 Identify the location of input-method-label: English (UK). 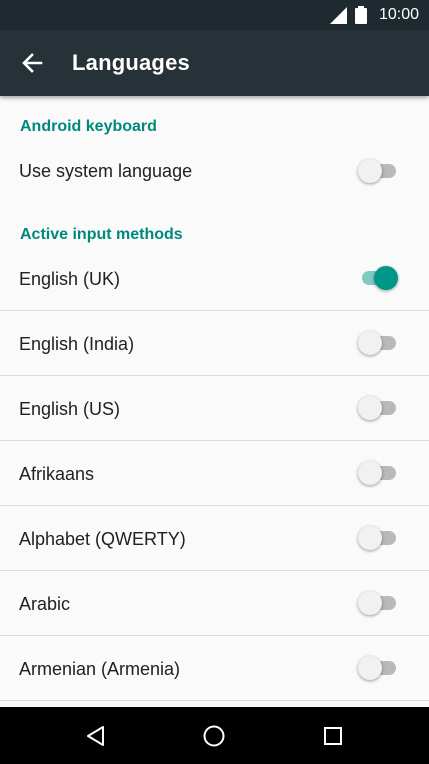
(70, 279).